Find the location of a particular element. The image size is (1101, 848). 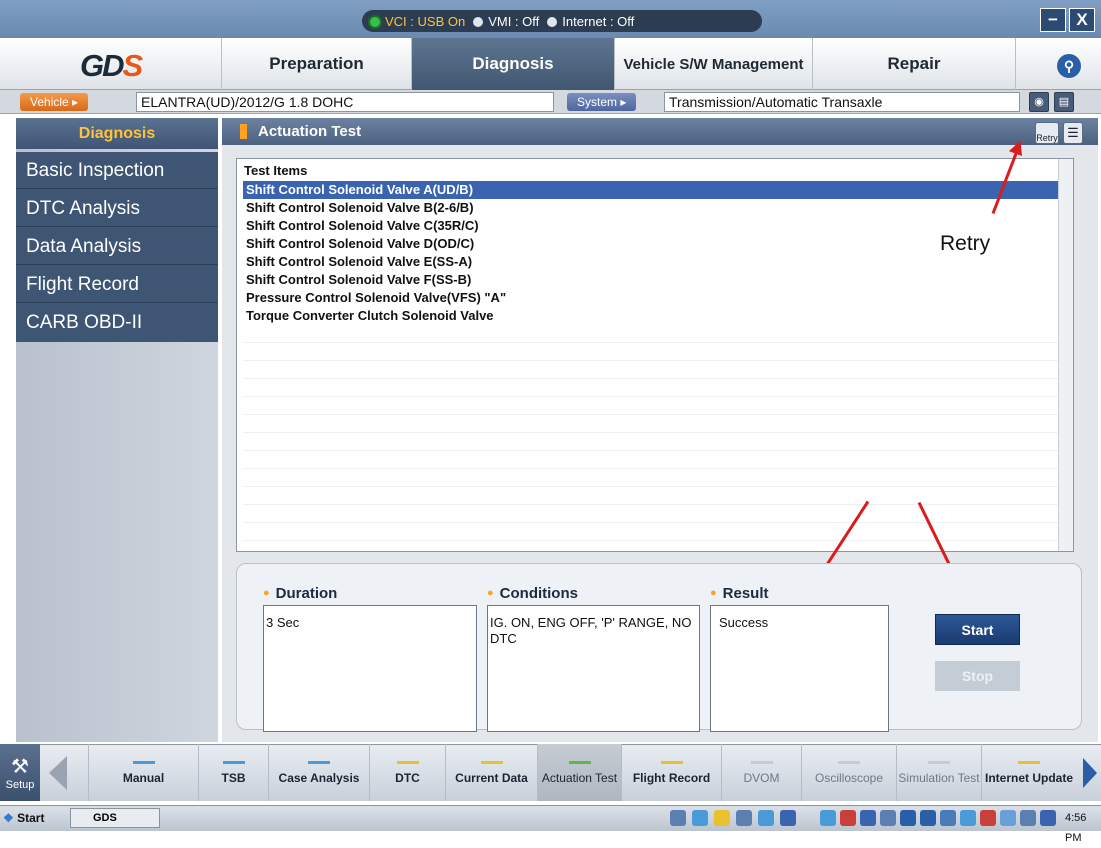

duration-value: 3 Sec is located at coordinates (370, 668).